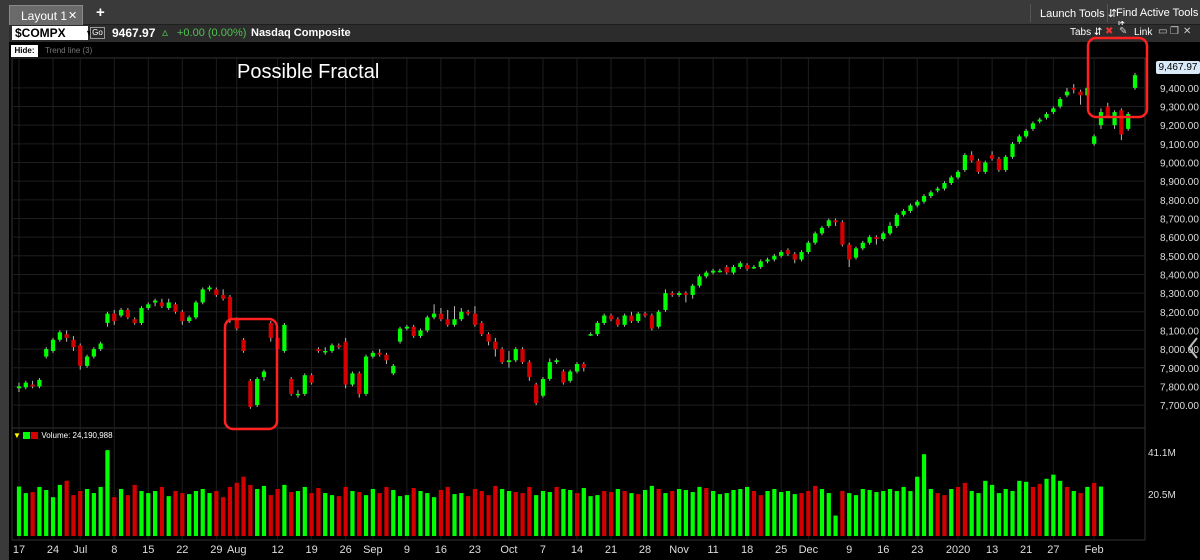  Describe the element at coordinates (277, 550) in the screenshot. I see `x-tick-label: 12` at that location.